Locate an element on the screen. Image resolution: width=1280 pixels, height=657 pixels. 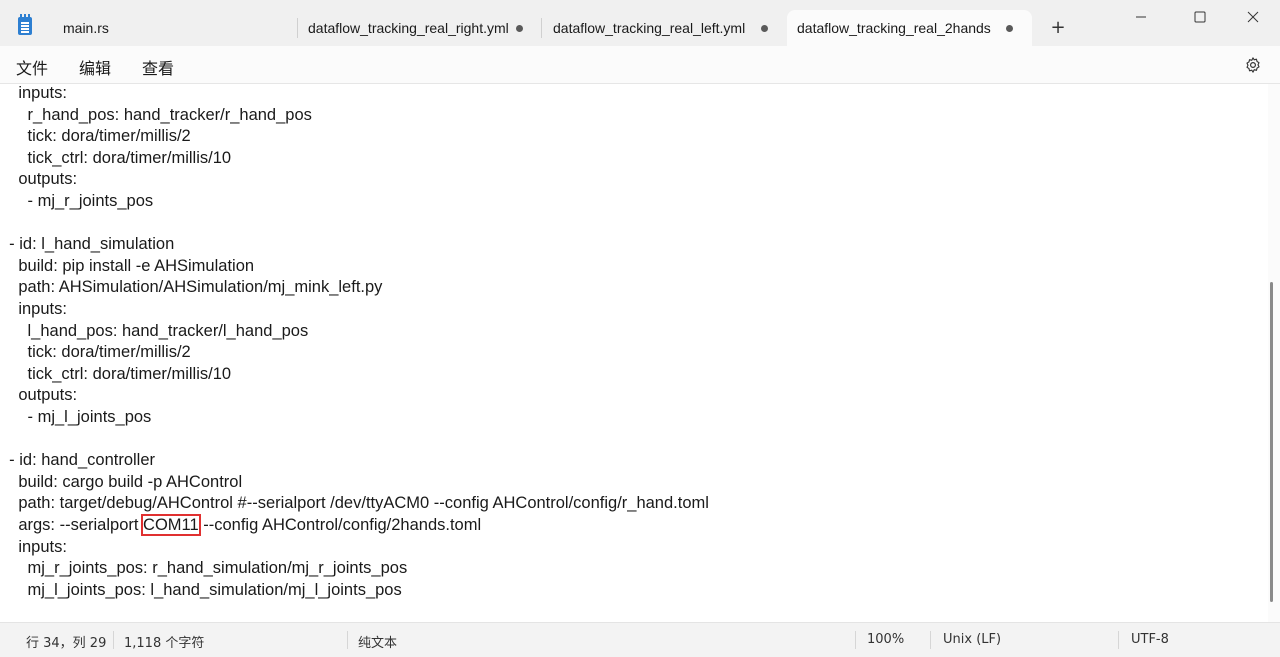
new-tab-button: + is located at coordinates (1058, 28).